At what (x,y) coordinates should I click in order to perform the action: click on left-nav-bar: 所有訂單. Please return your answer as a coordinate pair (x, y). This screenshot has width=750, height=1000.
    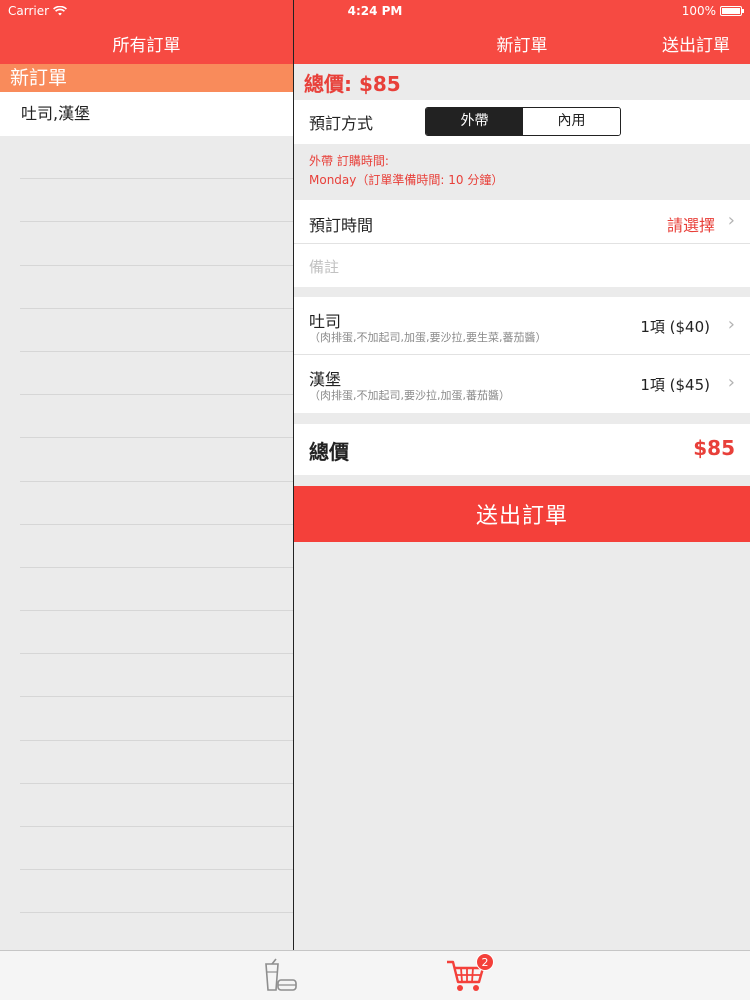
    Looking at the image, I should click on (146, 43).